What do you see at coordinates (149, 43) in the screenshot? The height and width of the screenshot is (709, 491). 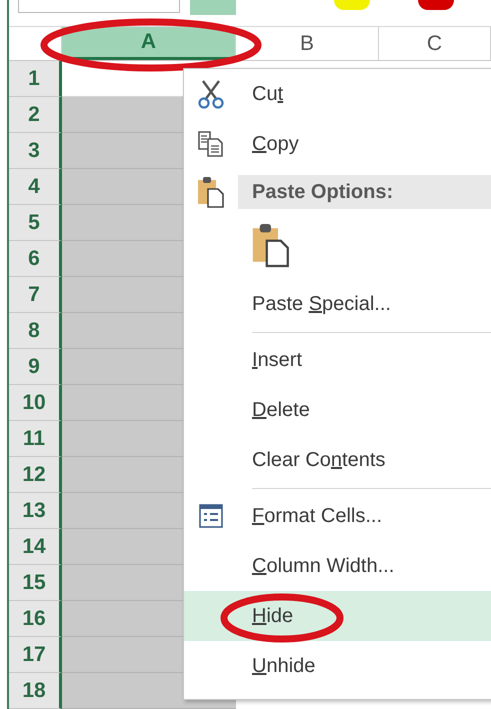 I see `column-header: A` at bounding box center [149, 43].